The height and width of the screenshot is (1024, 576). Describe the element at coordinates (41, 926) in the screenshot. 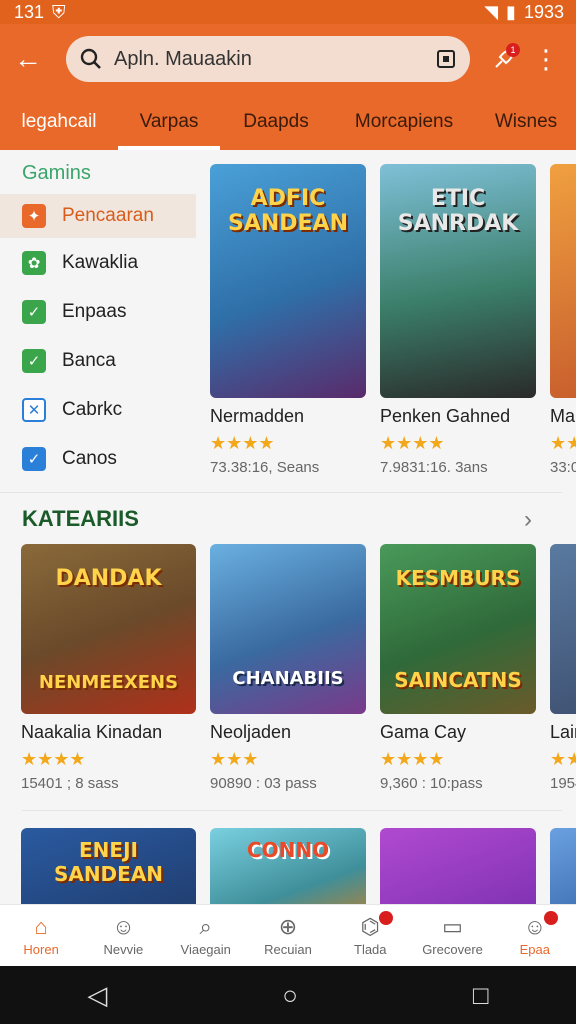

I see `home-icon: ⌂` at that location.